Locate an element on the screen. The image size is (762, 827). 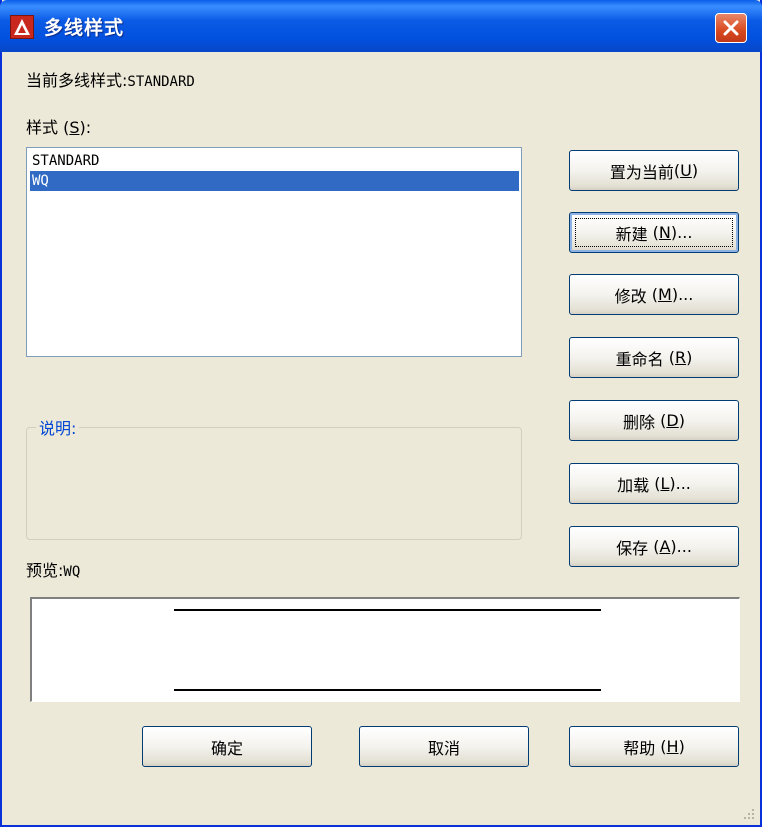
help-button: 帮助 (H) is located at coordinates (654, 746).